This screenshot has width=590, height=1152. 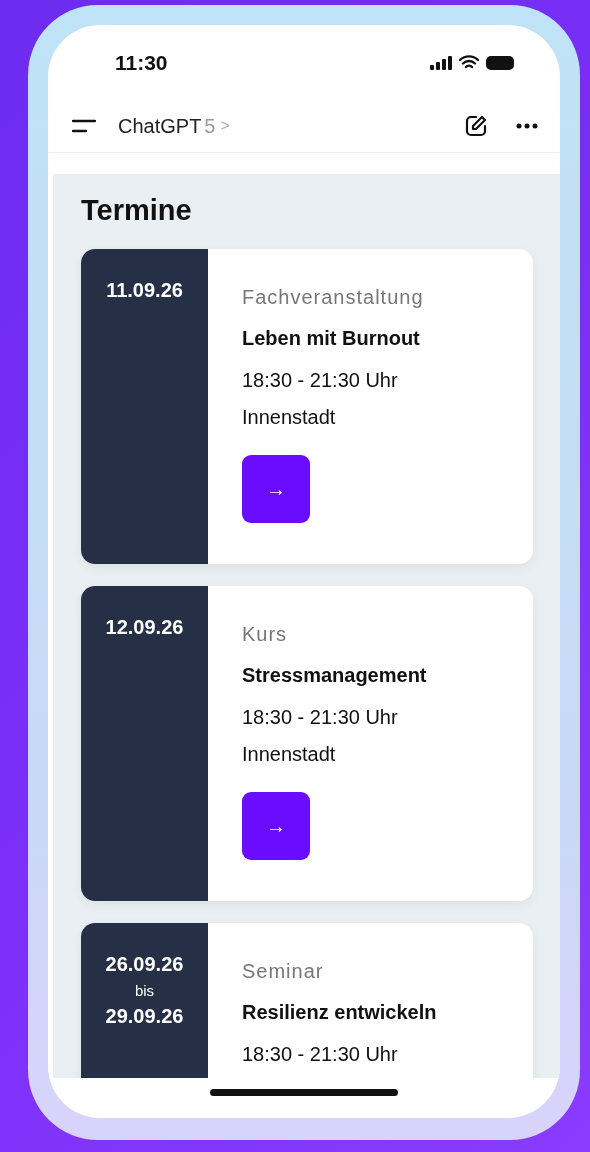 I want to click on event-title: Stressmanagement, so click(x=334, y=675).